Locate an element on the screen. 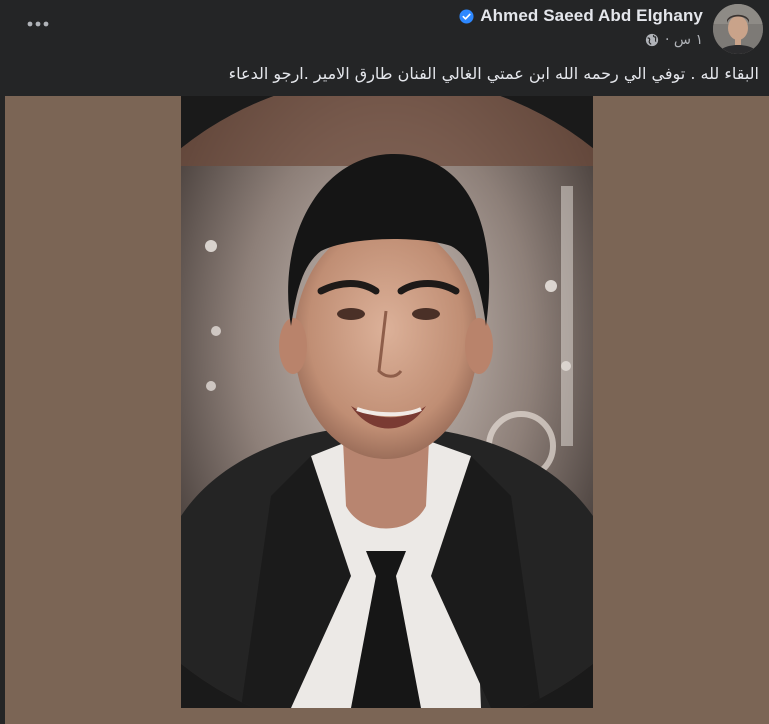 Image resolution: width=769 pixels, height=724 pixels. avatar-image is located at coordinates (738, 29).